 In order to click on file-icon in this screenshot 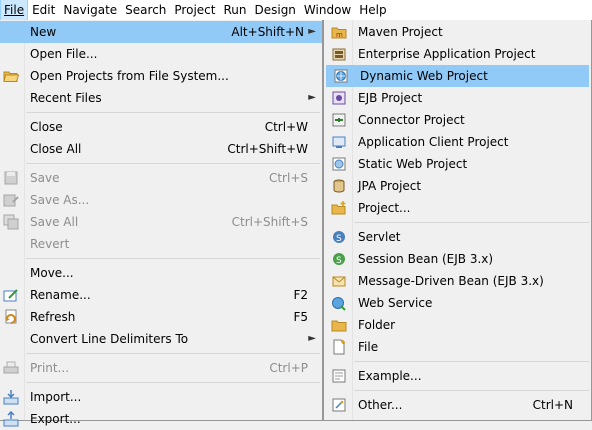, I will do `click(339, 347)`.